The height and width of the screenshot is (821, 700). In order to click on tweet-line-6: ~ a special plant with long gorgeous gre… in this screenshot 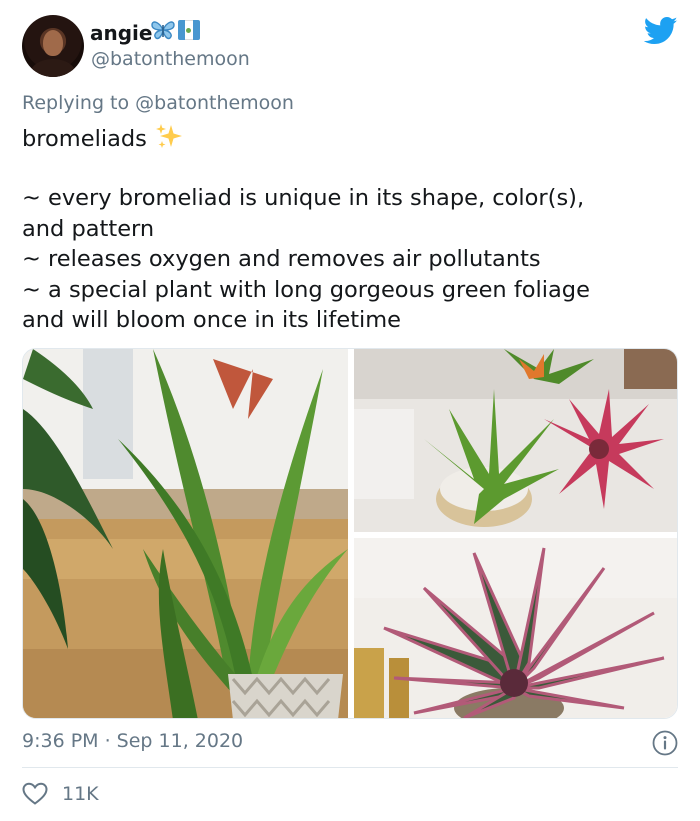, I will do `click(306, 289)`.